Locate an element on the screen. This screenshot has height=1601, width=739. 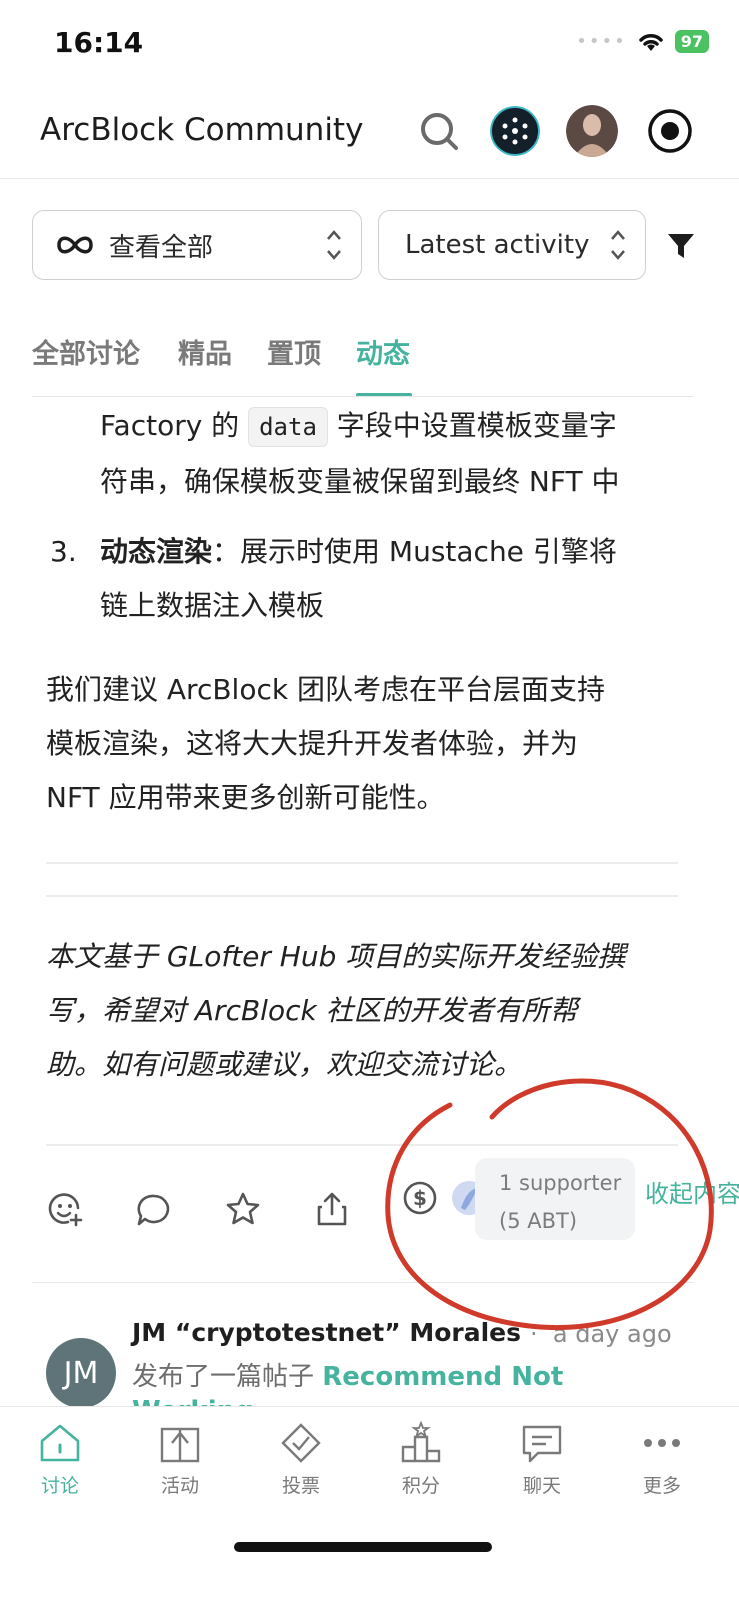
activity-post-link: Recommend Not is located at coordinates (442, 1377).